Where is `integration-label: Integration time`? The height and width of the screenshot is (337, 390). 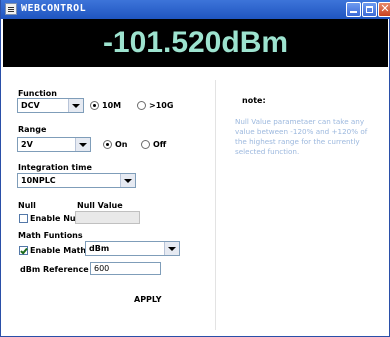
integration-label: Integration time is located at coordinates (55, 167).